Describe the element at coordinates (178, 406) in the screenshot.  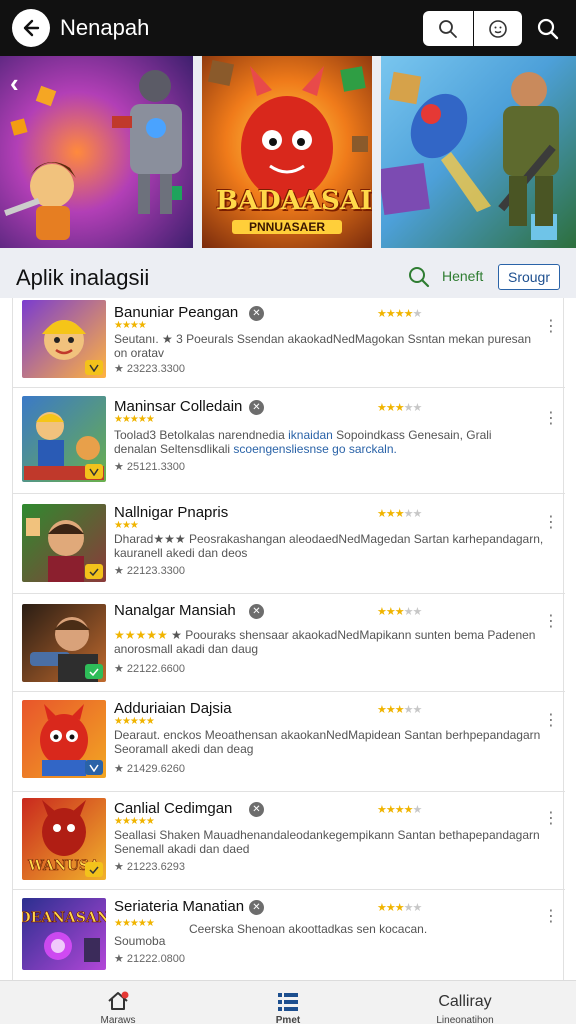
I see `app-title: Maninsar Colledain` at that location.